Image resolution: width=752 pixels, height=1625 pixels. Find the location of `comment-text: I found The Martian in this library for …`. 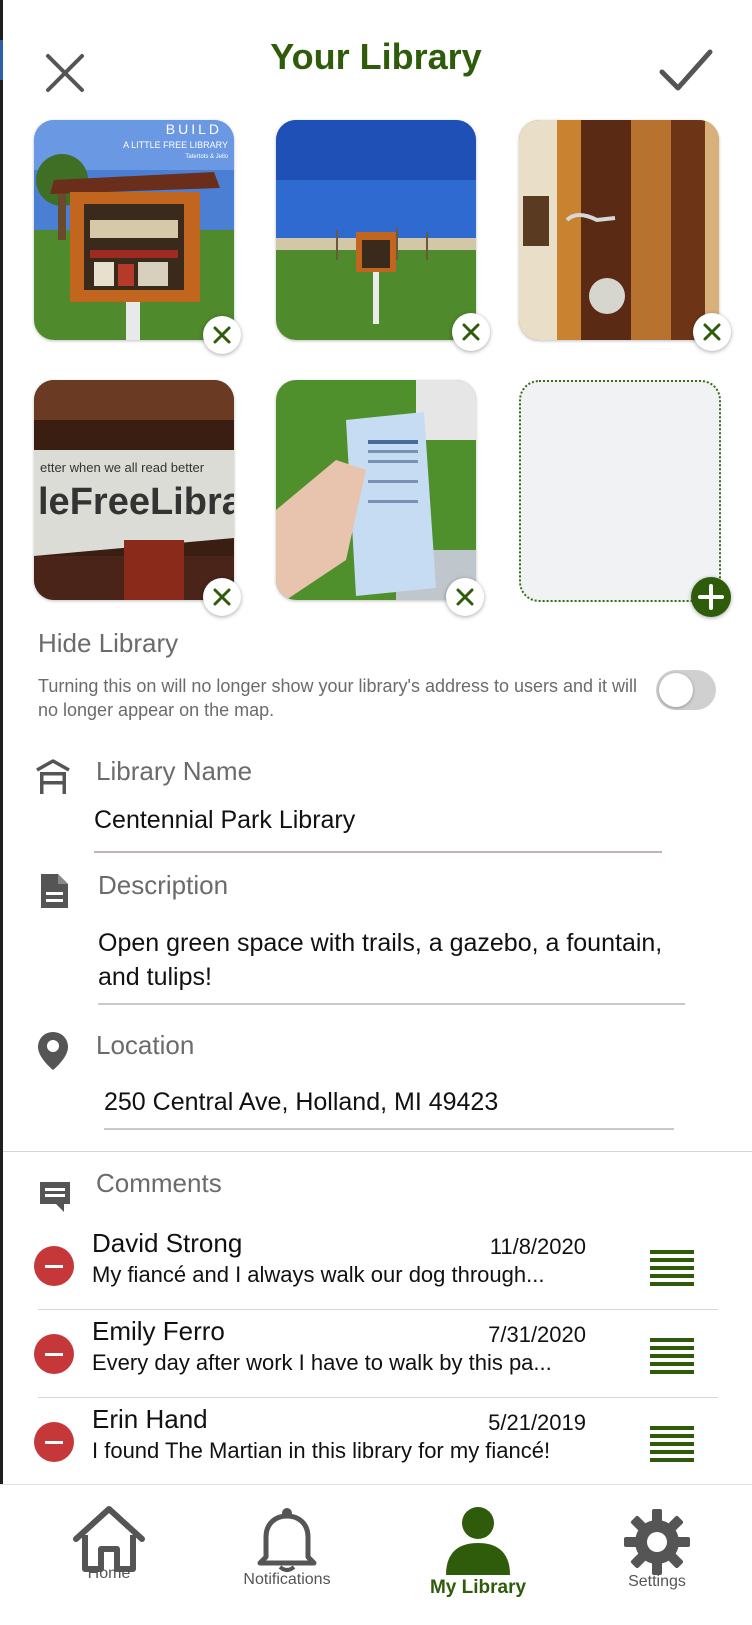

comment-text: I found The Martian in this library for … is located at coordinates (321, 1450).